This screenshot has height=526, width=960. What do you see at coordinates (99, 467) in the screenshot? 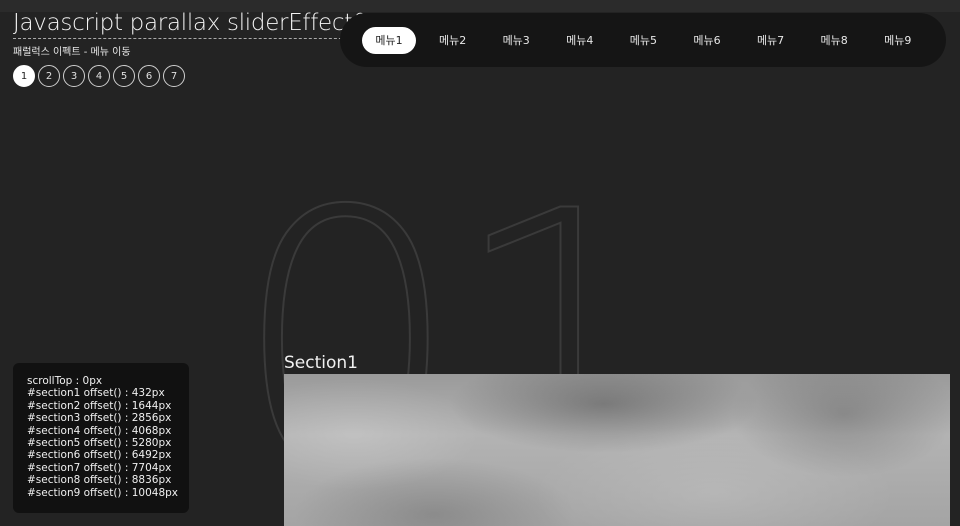
I see `section7-offset: #section7 offset() : 7704px` at bounding box center [99, 467].